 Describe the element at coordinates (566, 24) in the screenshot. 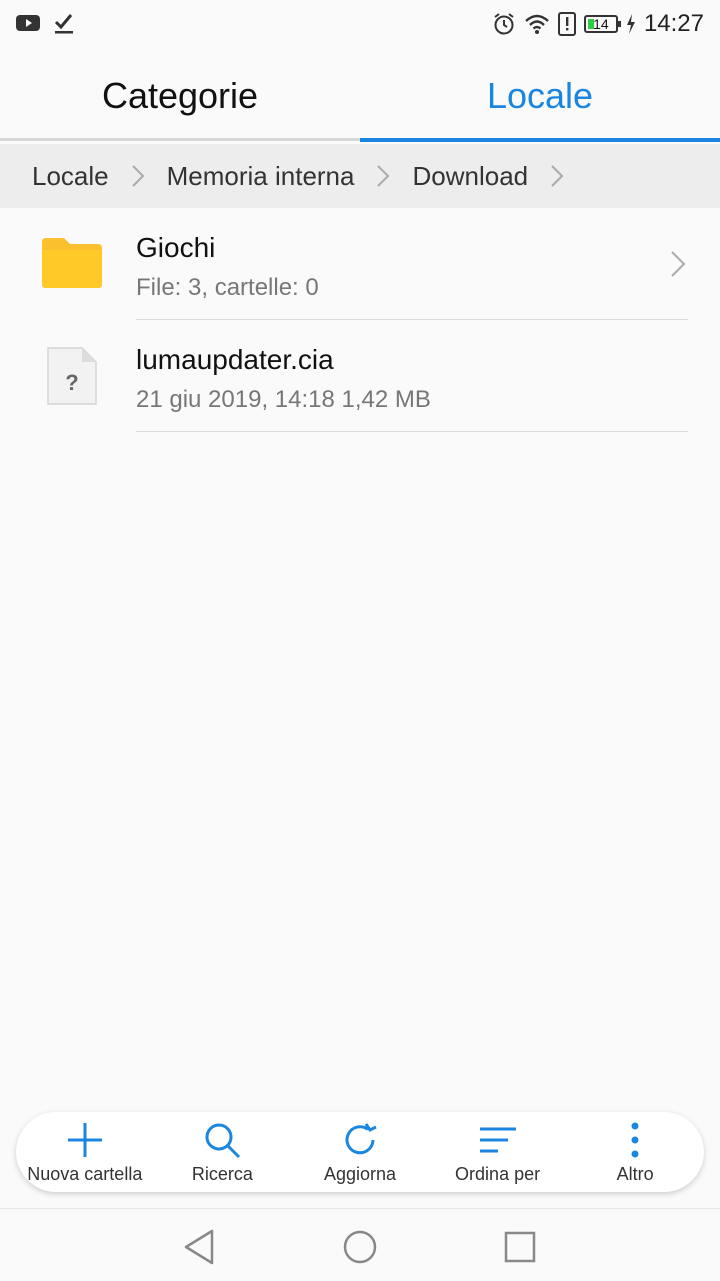

I see `alert-icon` at that location.